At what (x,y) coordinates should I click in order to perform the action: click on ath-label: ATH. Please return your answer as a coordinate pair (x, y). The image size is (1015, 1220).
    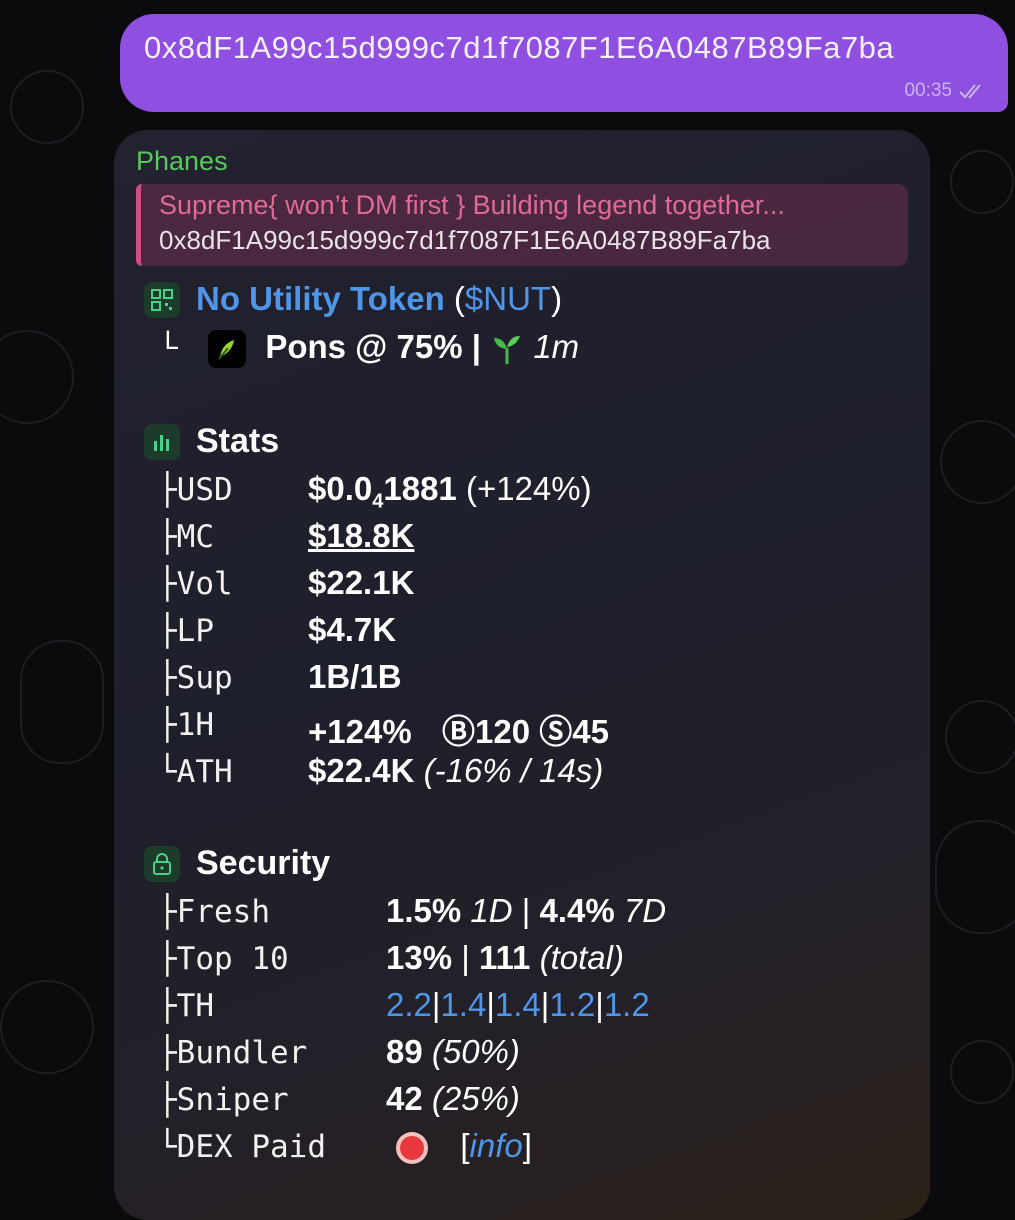
    Looking at the image, I should click on (204, 772).